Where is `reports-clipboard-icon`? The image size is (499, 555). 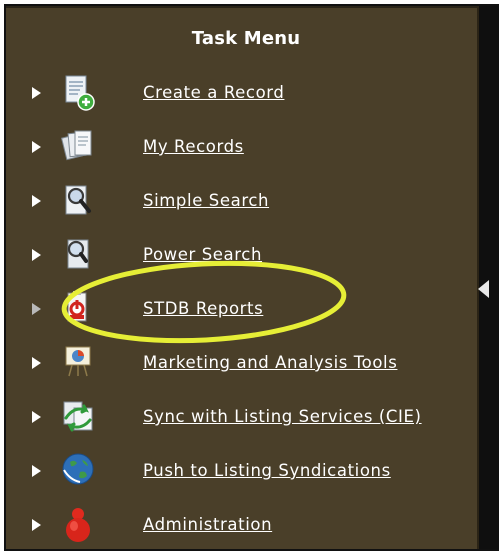
reports-clipboard-icon is located at coordinates (77, 306).